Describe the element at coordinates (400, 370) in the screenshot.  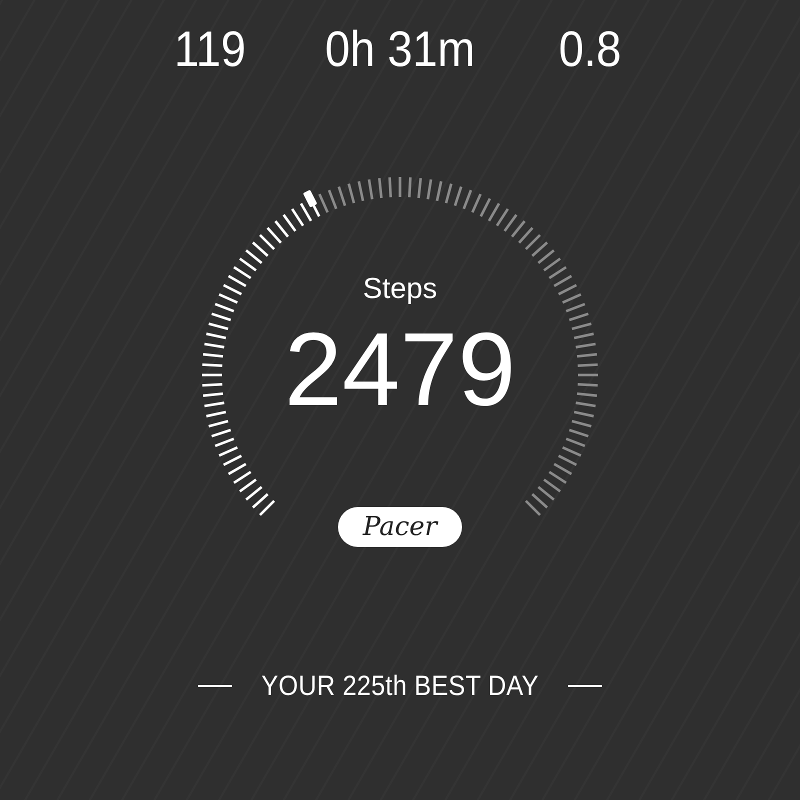
I see `step-count: 2479` at that location.